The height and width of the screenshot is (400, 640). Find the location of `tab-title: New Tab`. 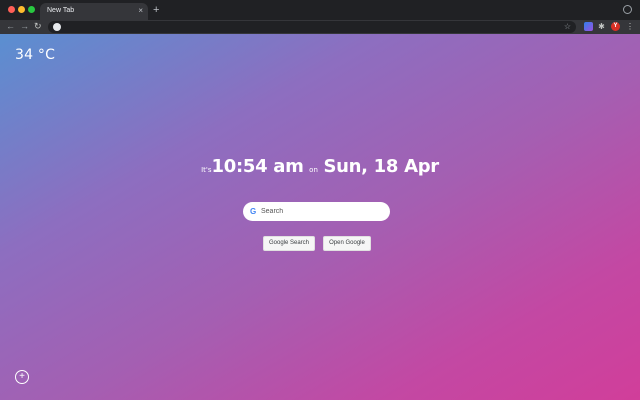

tab-title: New Tab is located at coordinates (61, 10).